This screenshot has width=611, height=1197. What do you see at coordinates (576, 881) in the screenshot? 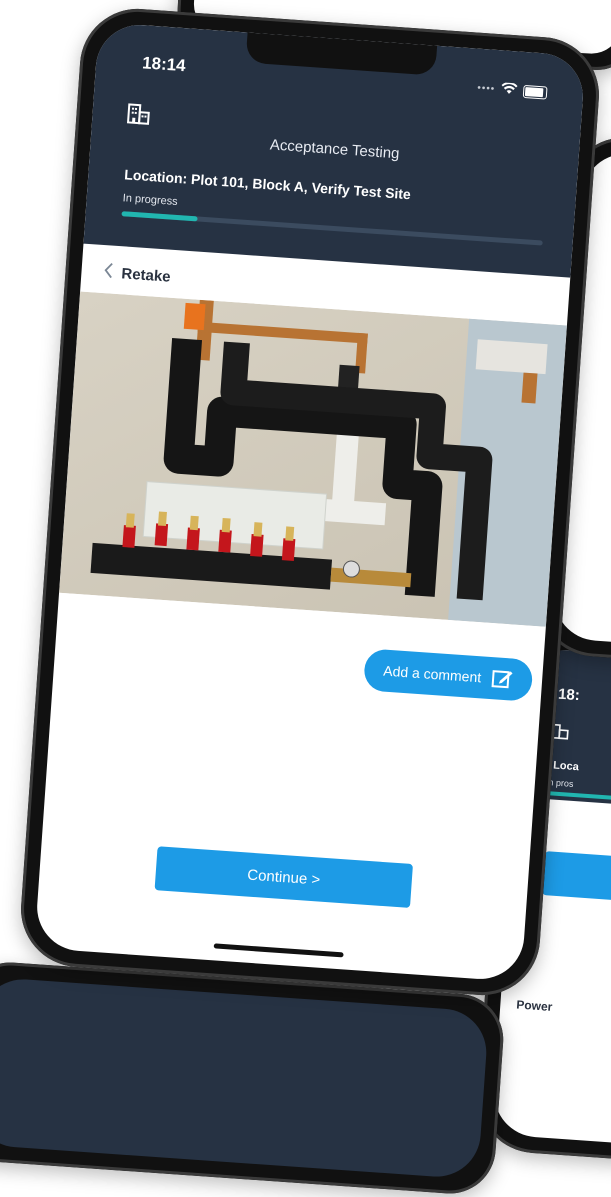
I see `side-phone-blue-card` at bounding box center [576, 881].